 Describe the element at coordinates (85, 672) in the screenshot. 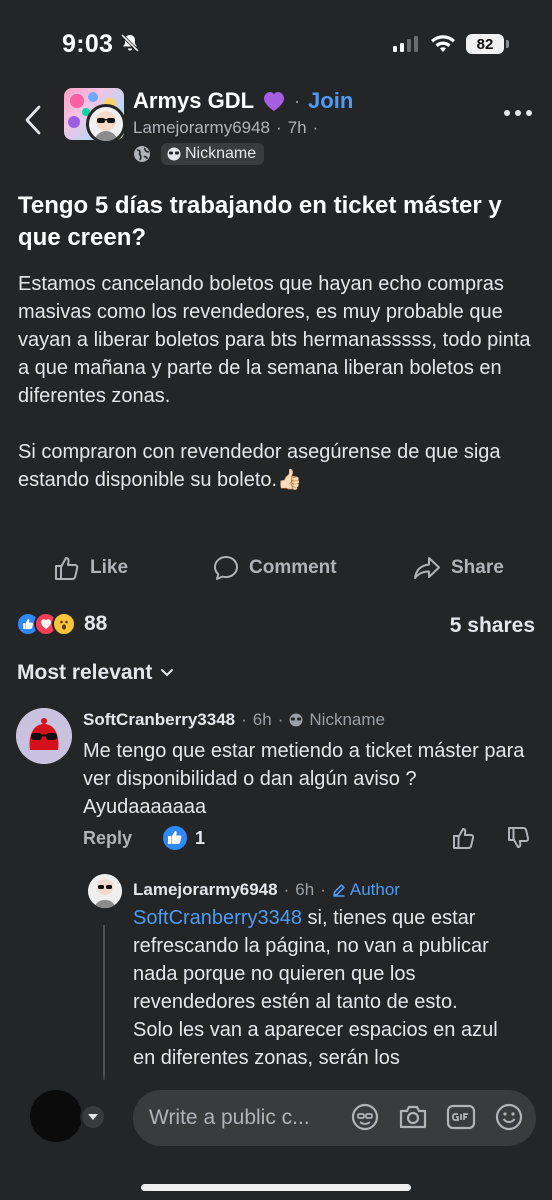

I see `sort-label: Most relevant` at that location.